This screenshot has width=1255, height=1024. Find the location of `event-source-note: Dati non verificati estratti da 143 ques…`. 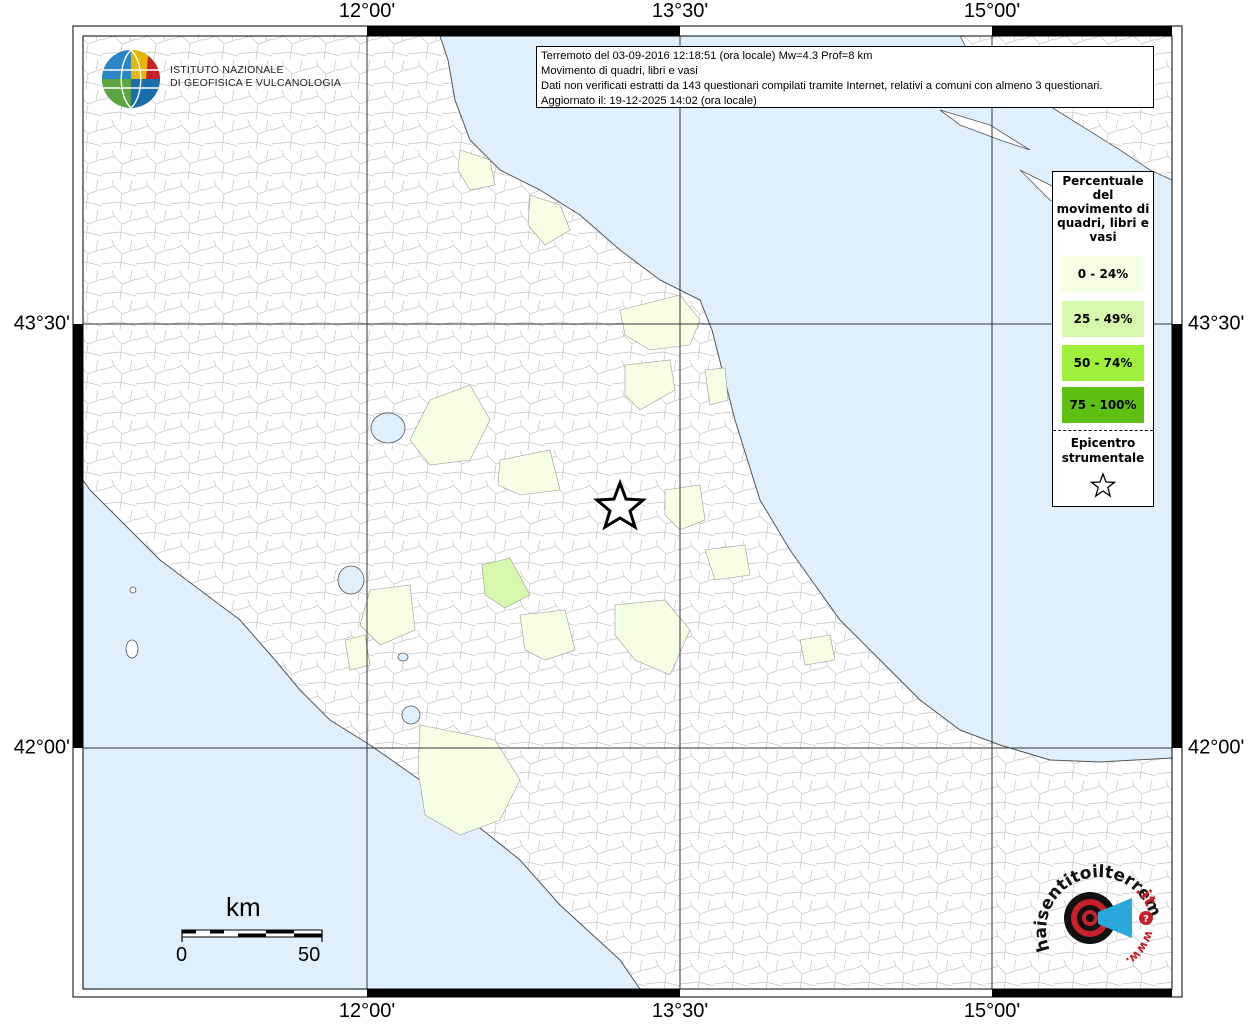

event-source-note: Dati non verificati estratti da 143 ques… is located at coordinates (822, 86).